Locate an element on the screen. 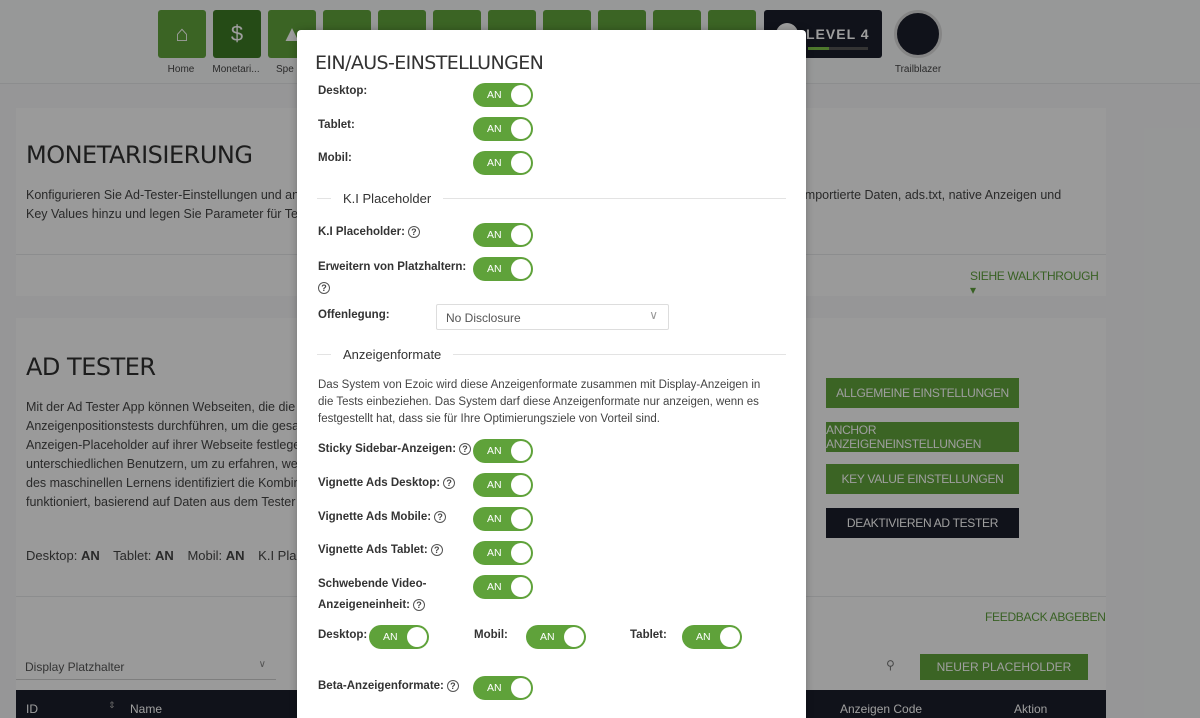  floating-video-label: Schwebende Video- Anzeigeneinheit:? is located at coordinates (372, 594).